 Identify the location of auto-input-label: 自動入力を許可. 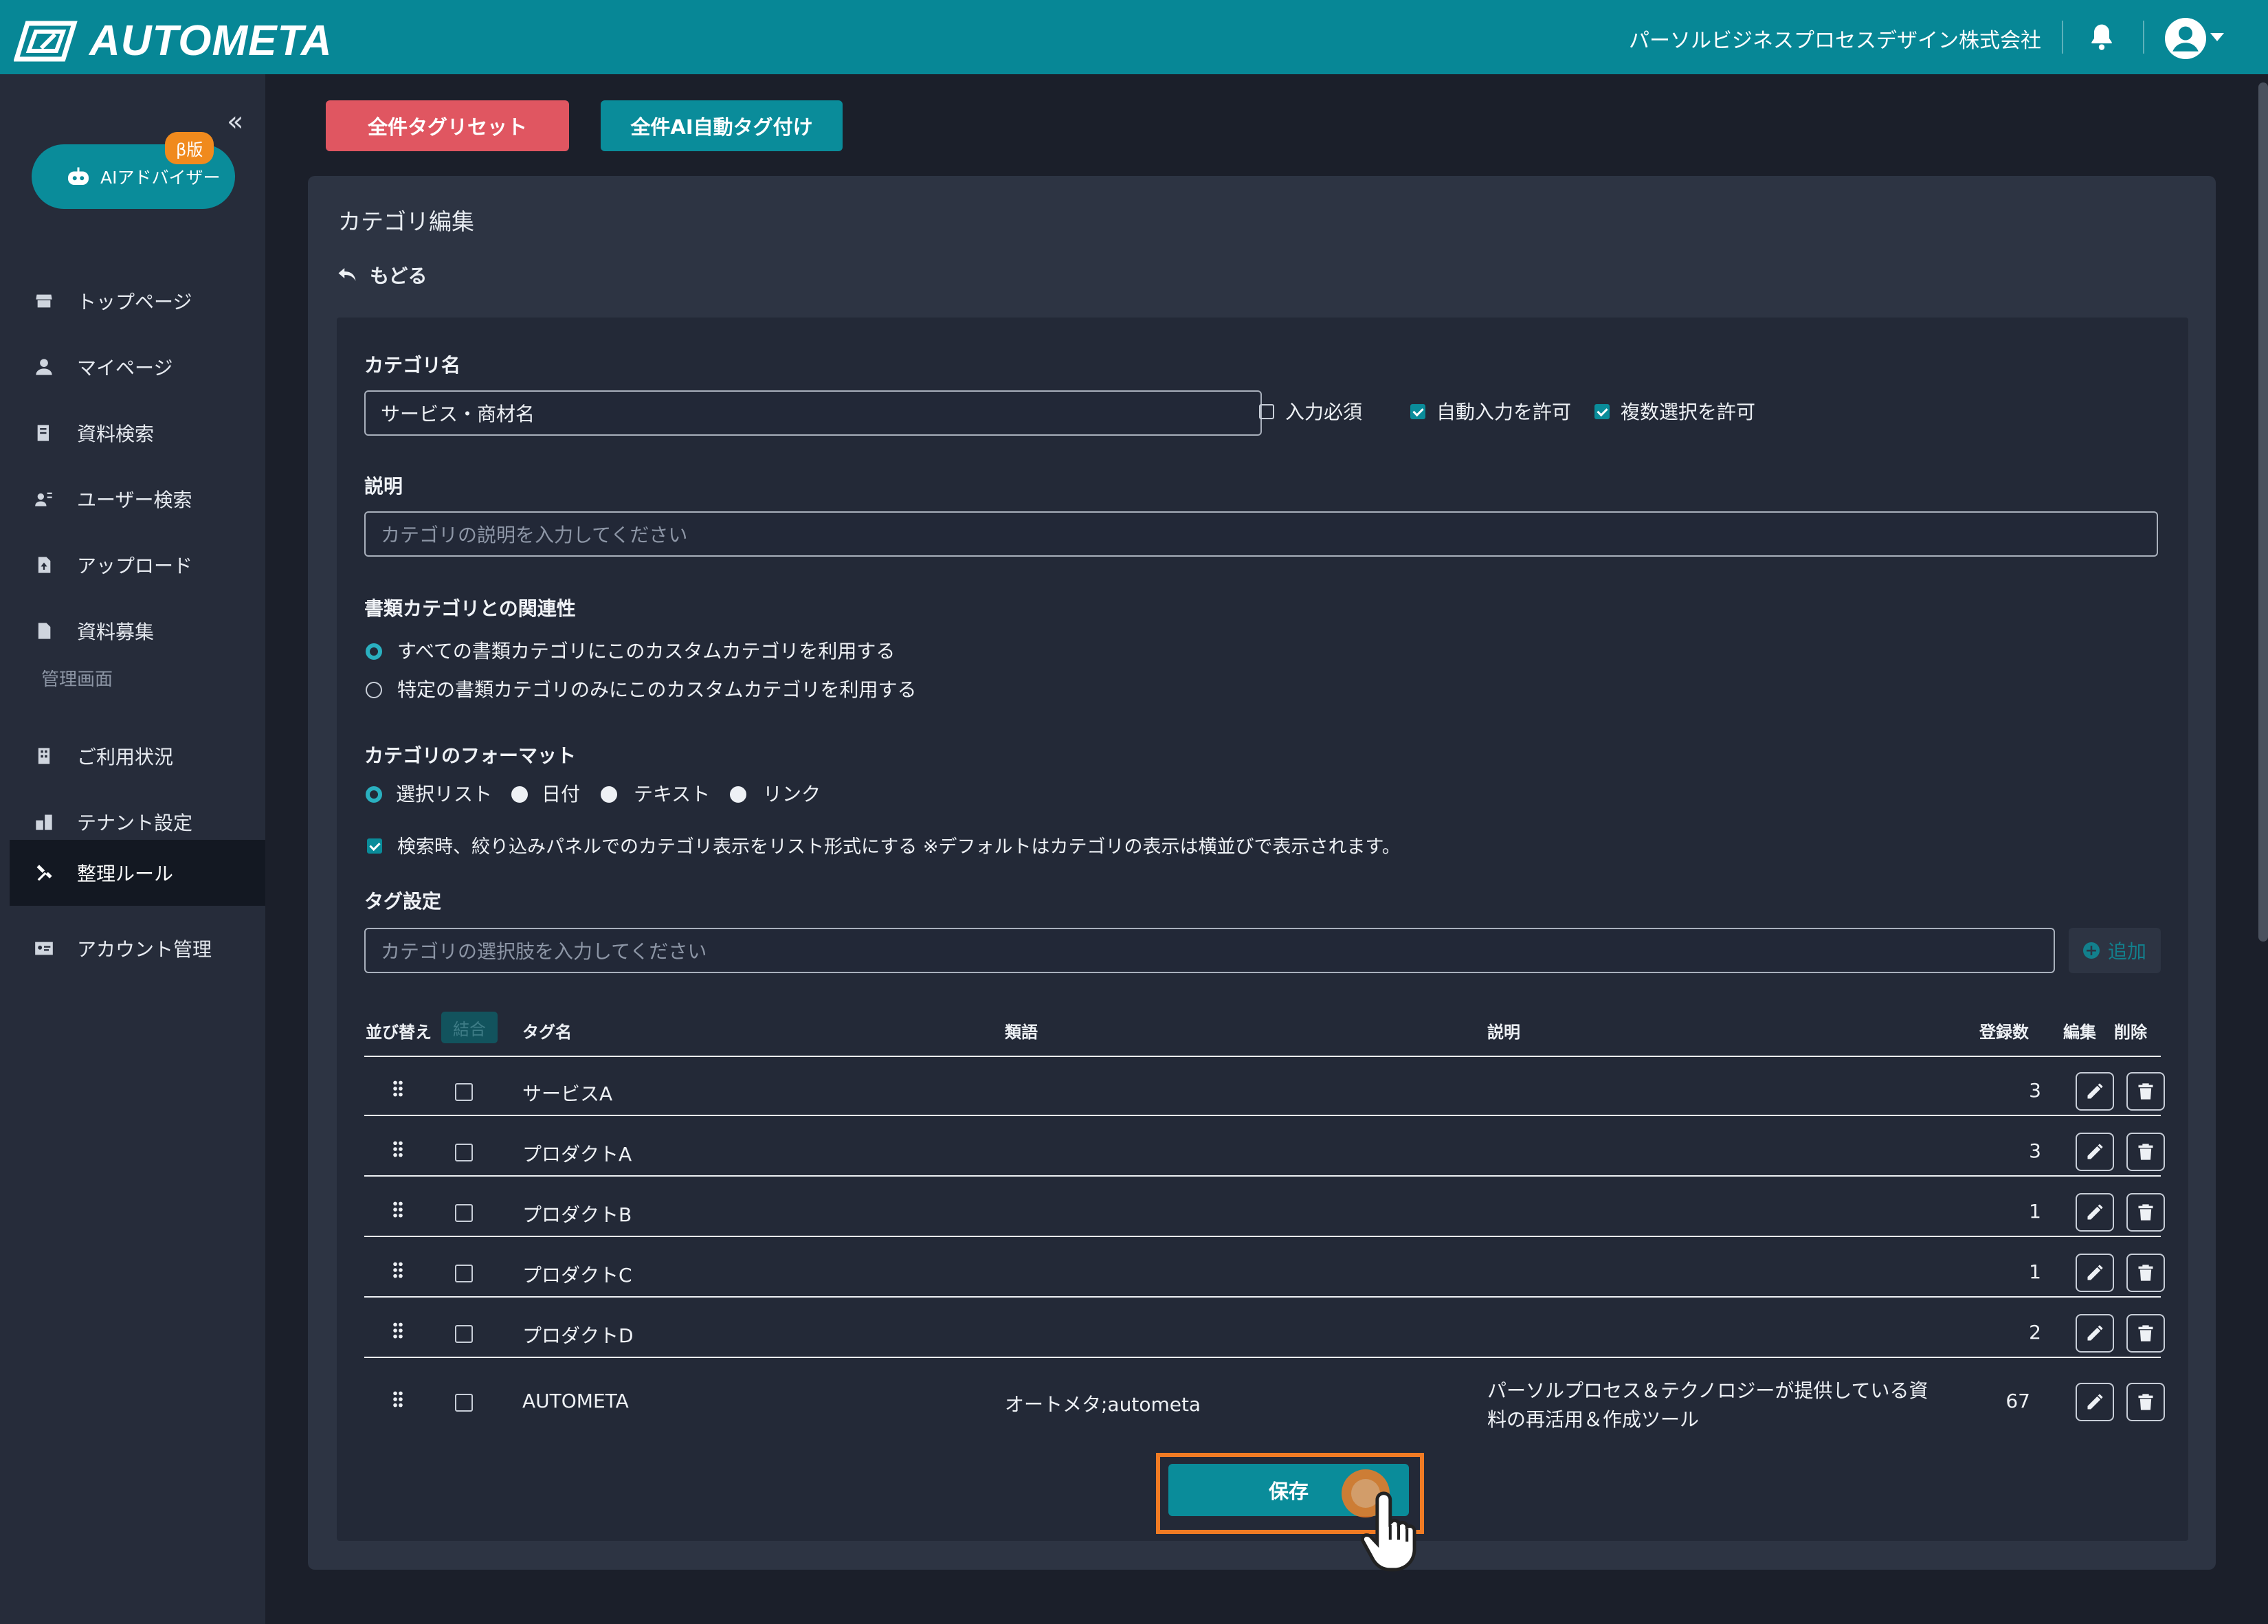
(1504, 412).